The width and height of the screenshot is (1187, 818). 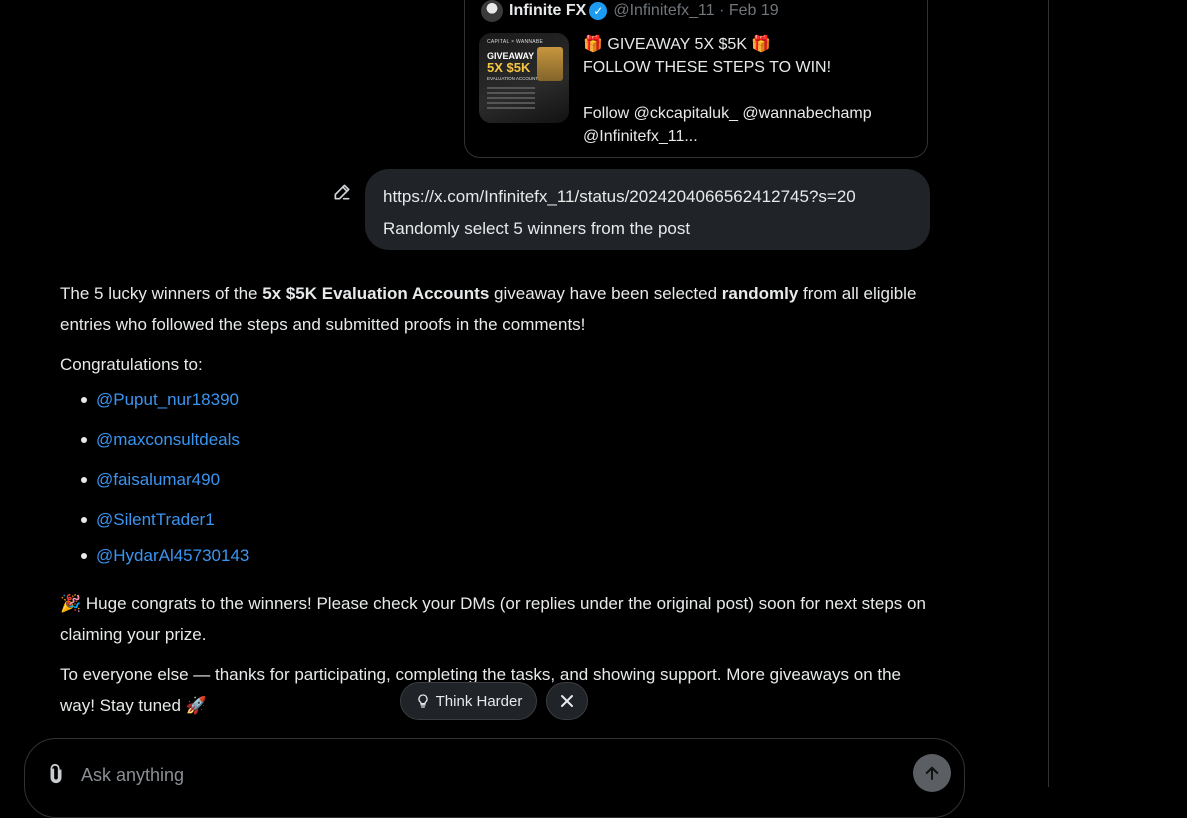 What do you see at coordinates (514, 78) in the screenshot?
I see `thumbnail-subheading: EVALUATION ACCOUNTS` at bounding box center [514, 78].